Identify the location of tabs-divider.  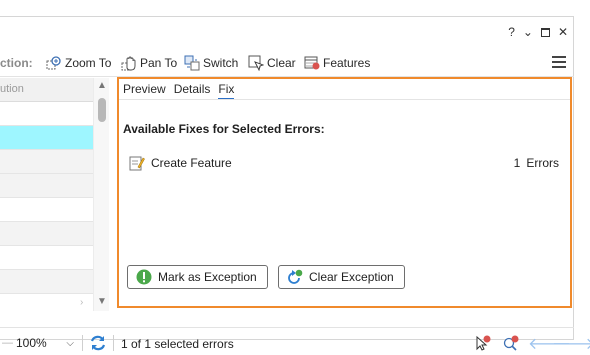
(344, 99).